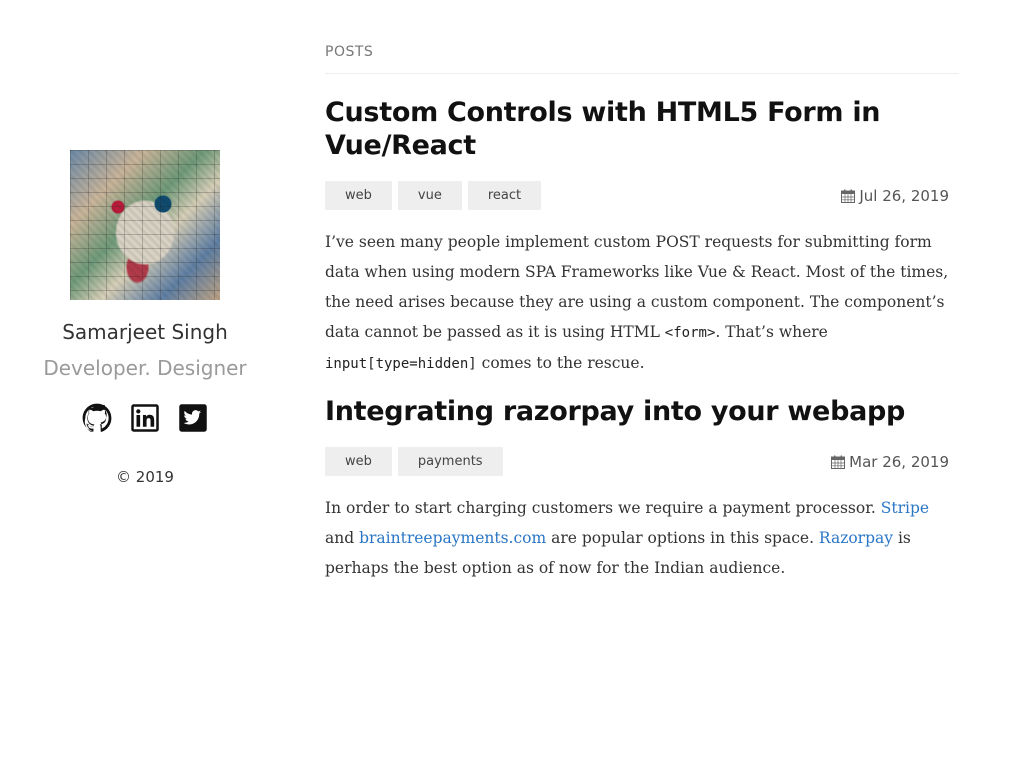  What do you see at coordinates (642, 462) in the screenshot?
I see `post-meta: web payments Mar 26, 2019` at bounding box center [642, 462].